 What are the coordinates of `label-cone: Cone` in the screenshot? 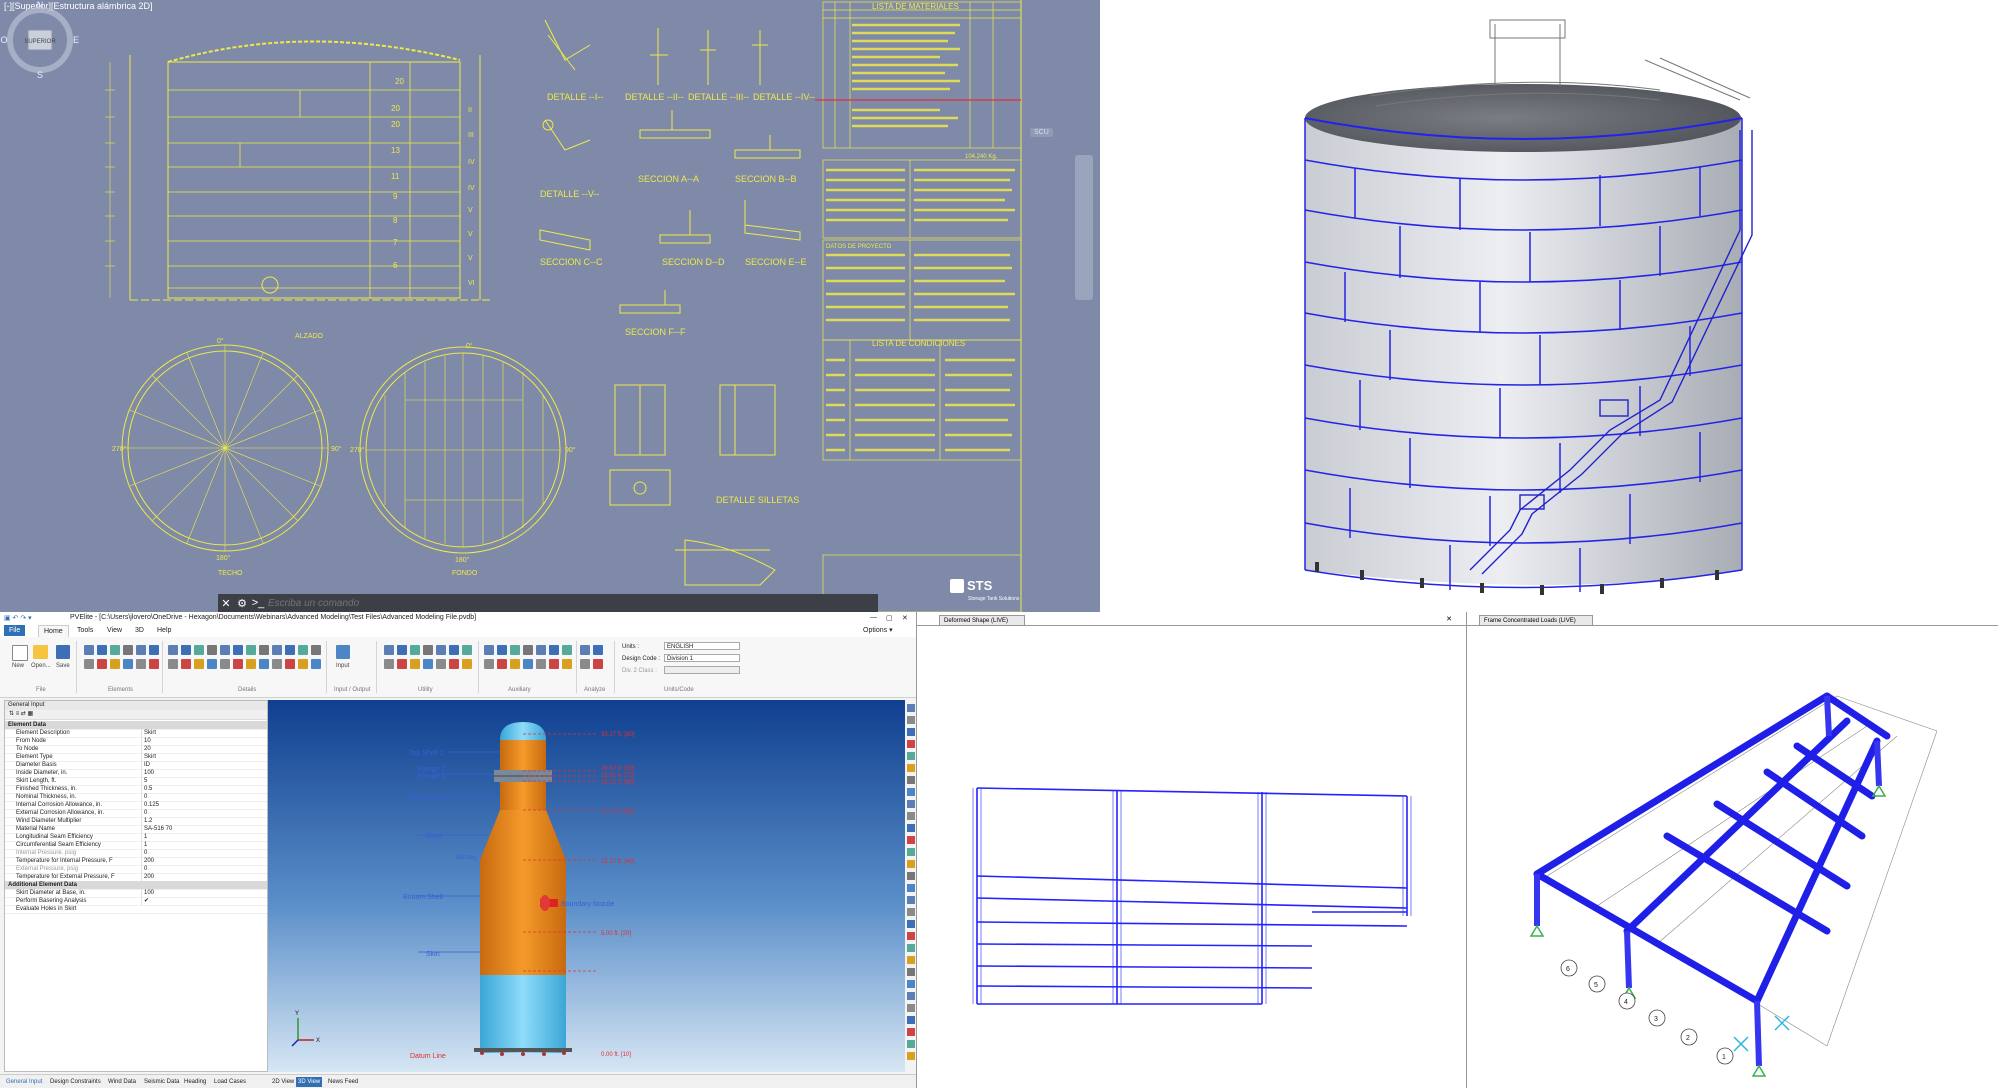 It's located at (434, 836).